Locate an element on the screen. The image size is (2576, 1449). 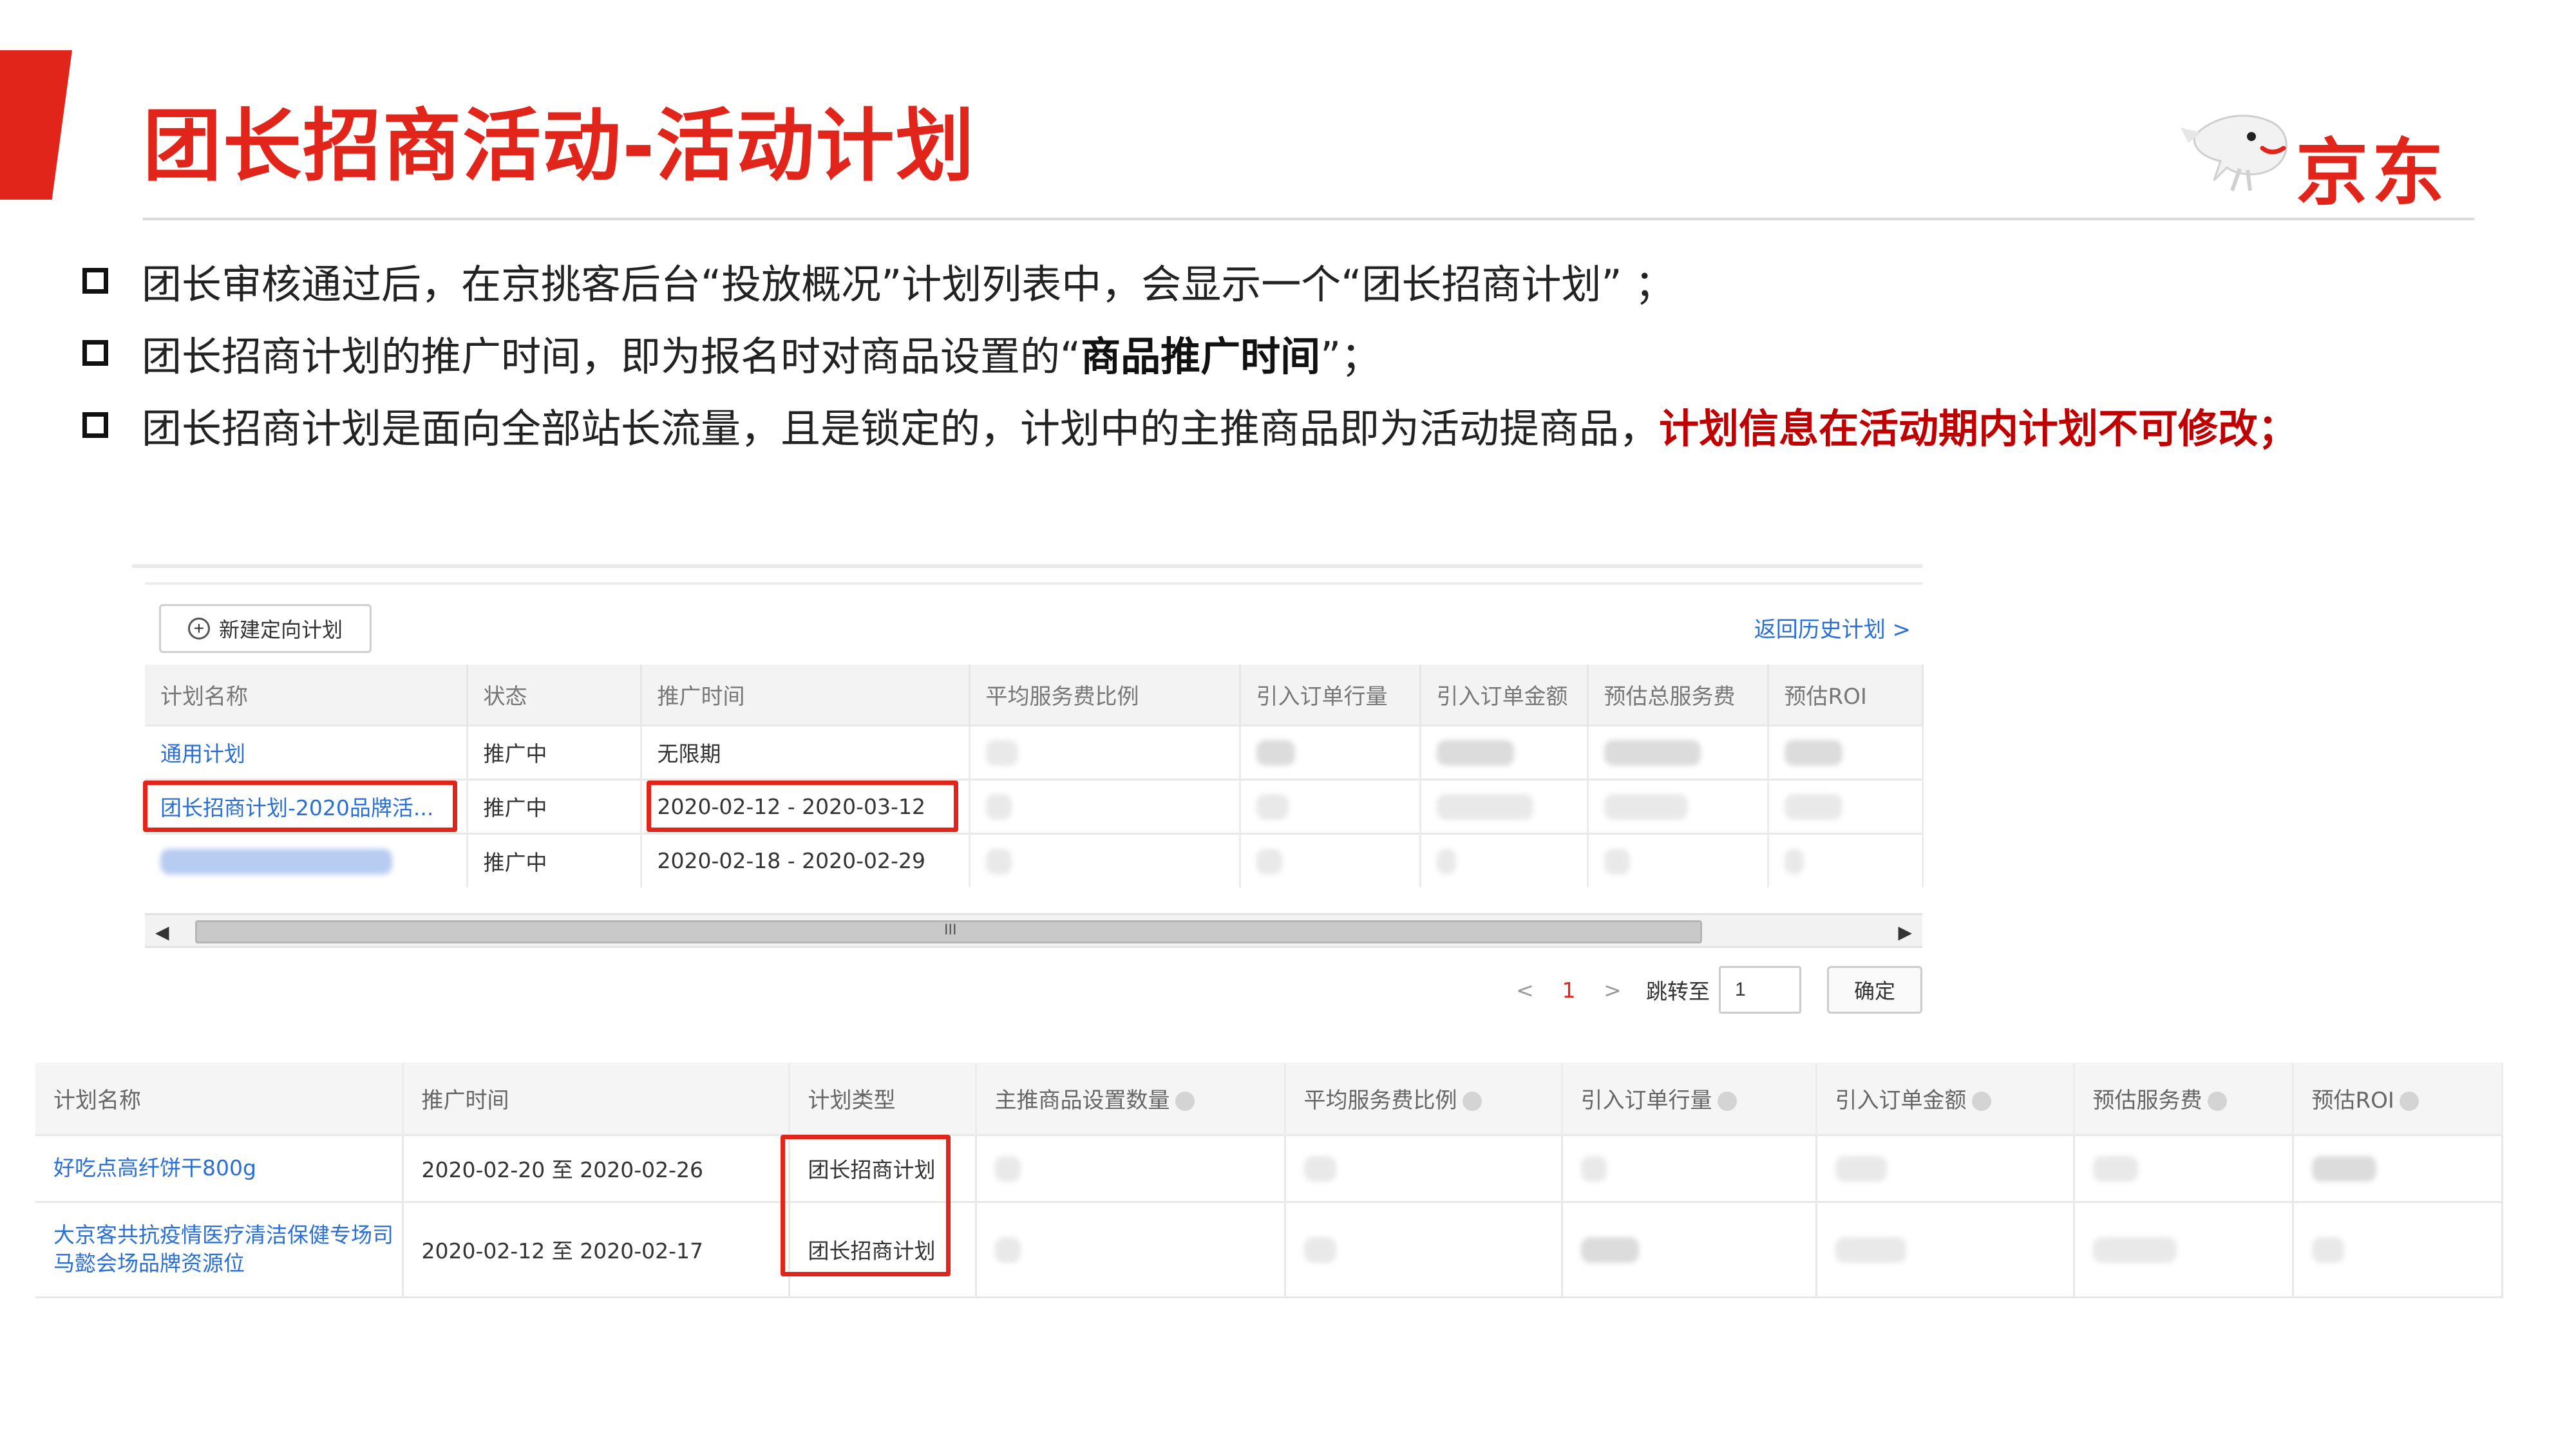
new-plan-label: 新建定向计划 is located at coordinates (280, 629).